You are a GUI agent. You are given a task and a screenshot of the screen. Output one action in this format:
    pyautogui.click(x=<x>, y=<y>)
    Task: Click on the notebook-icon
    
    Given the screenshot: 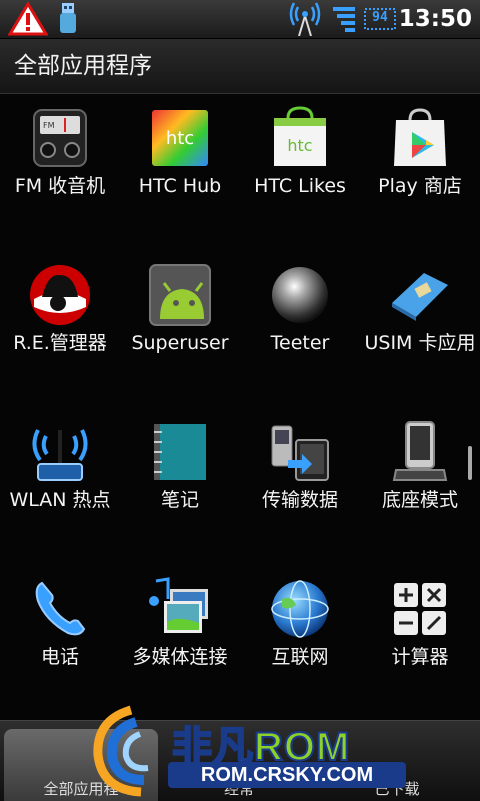 What is the action you would take?
    pyautogui.click(x=180, y=452)
    